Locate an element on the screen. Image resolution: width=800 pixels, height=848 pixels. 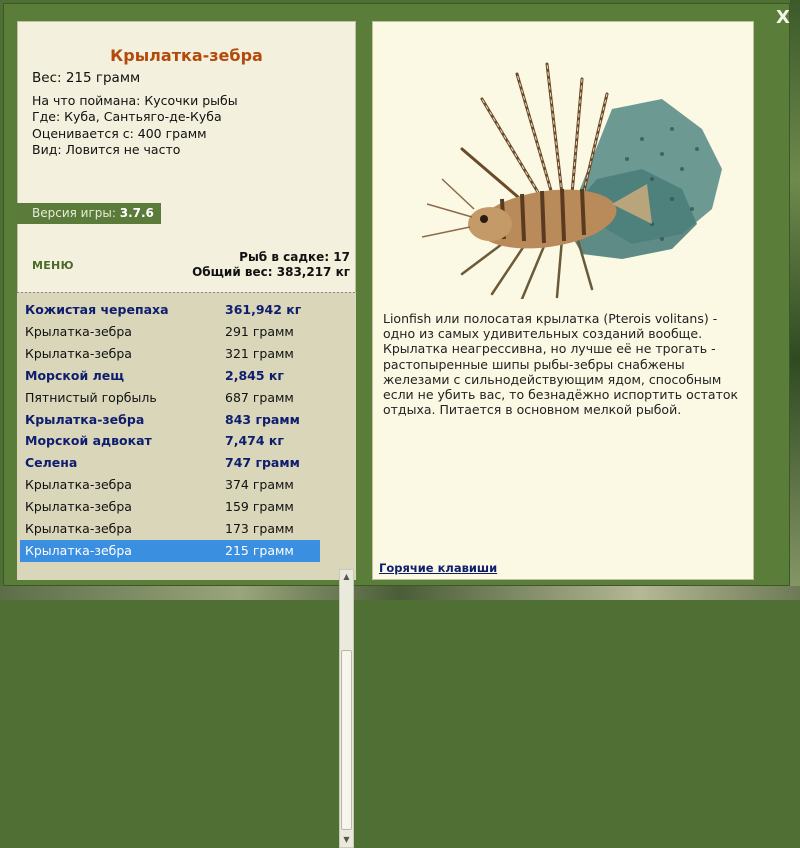
catch-weight: 2,845 кг is located at coordinates (254, 375).